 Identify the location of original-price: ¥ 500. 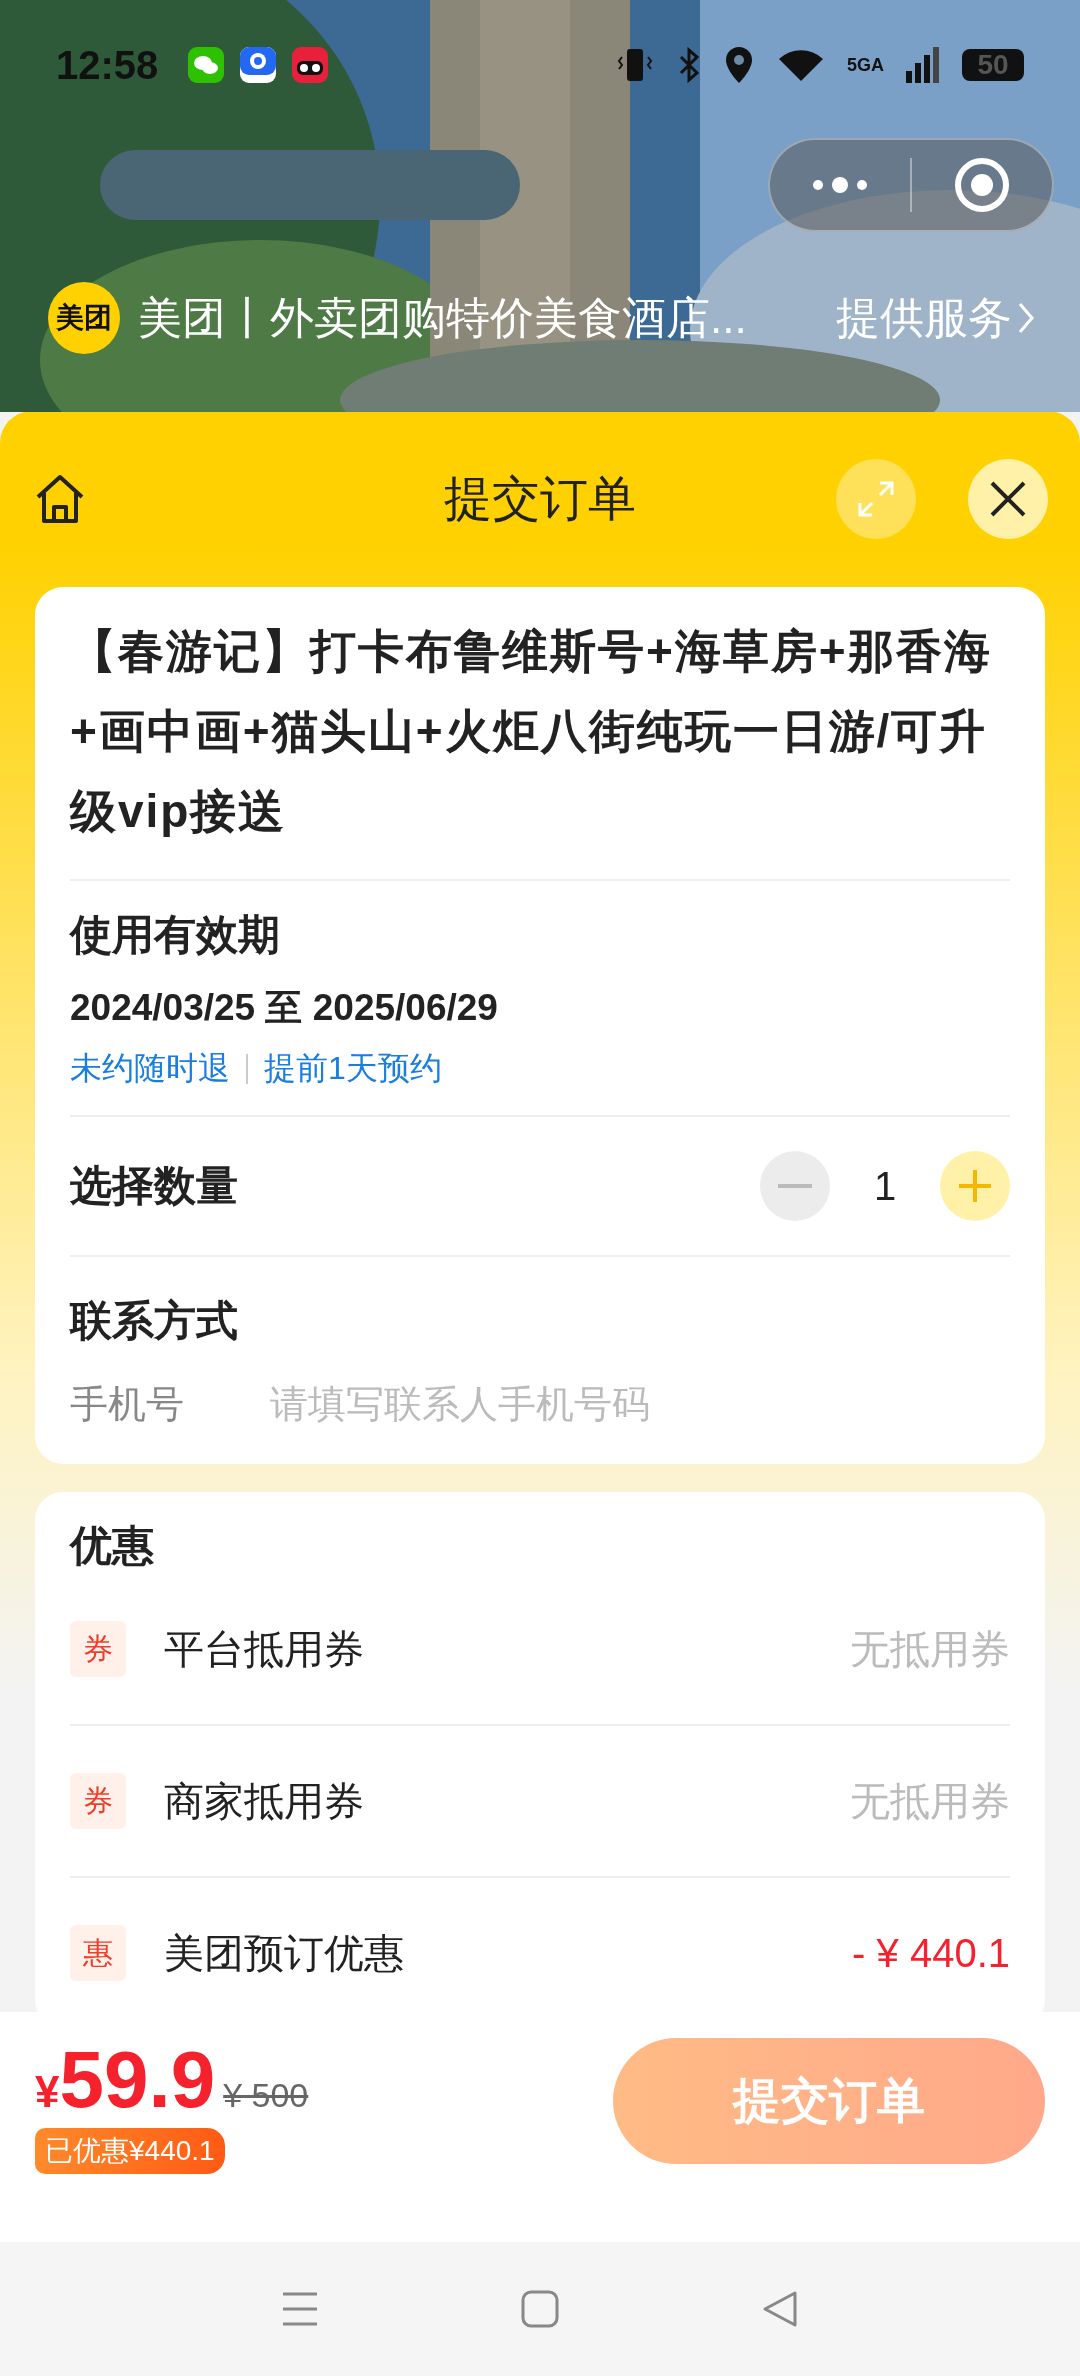
(266, 2095).